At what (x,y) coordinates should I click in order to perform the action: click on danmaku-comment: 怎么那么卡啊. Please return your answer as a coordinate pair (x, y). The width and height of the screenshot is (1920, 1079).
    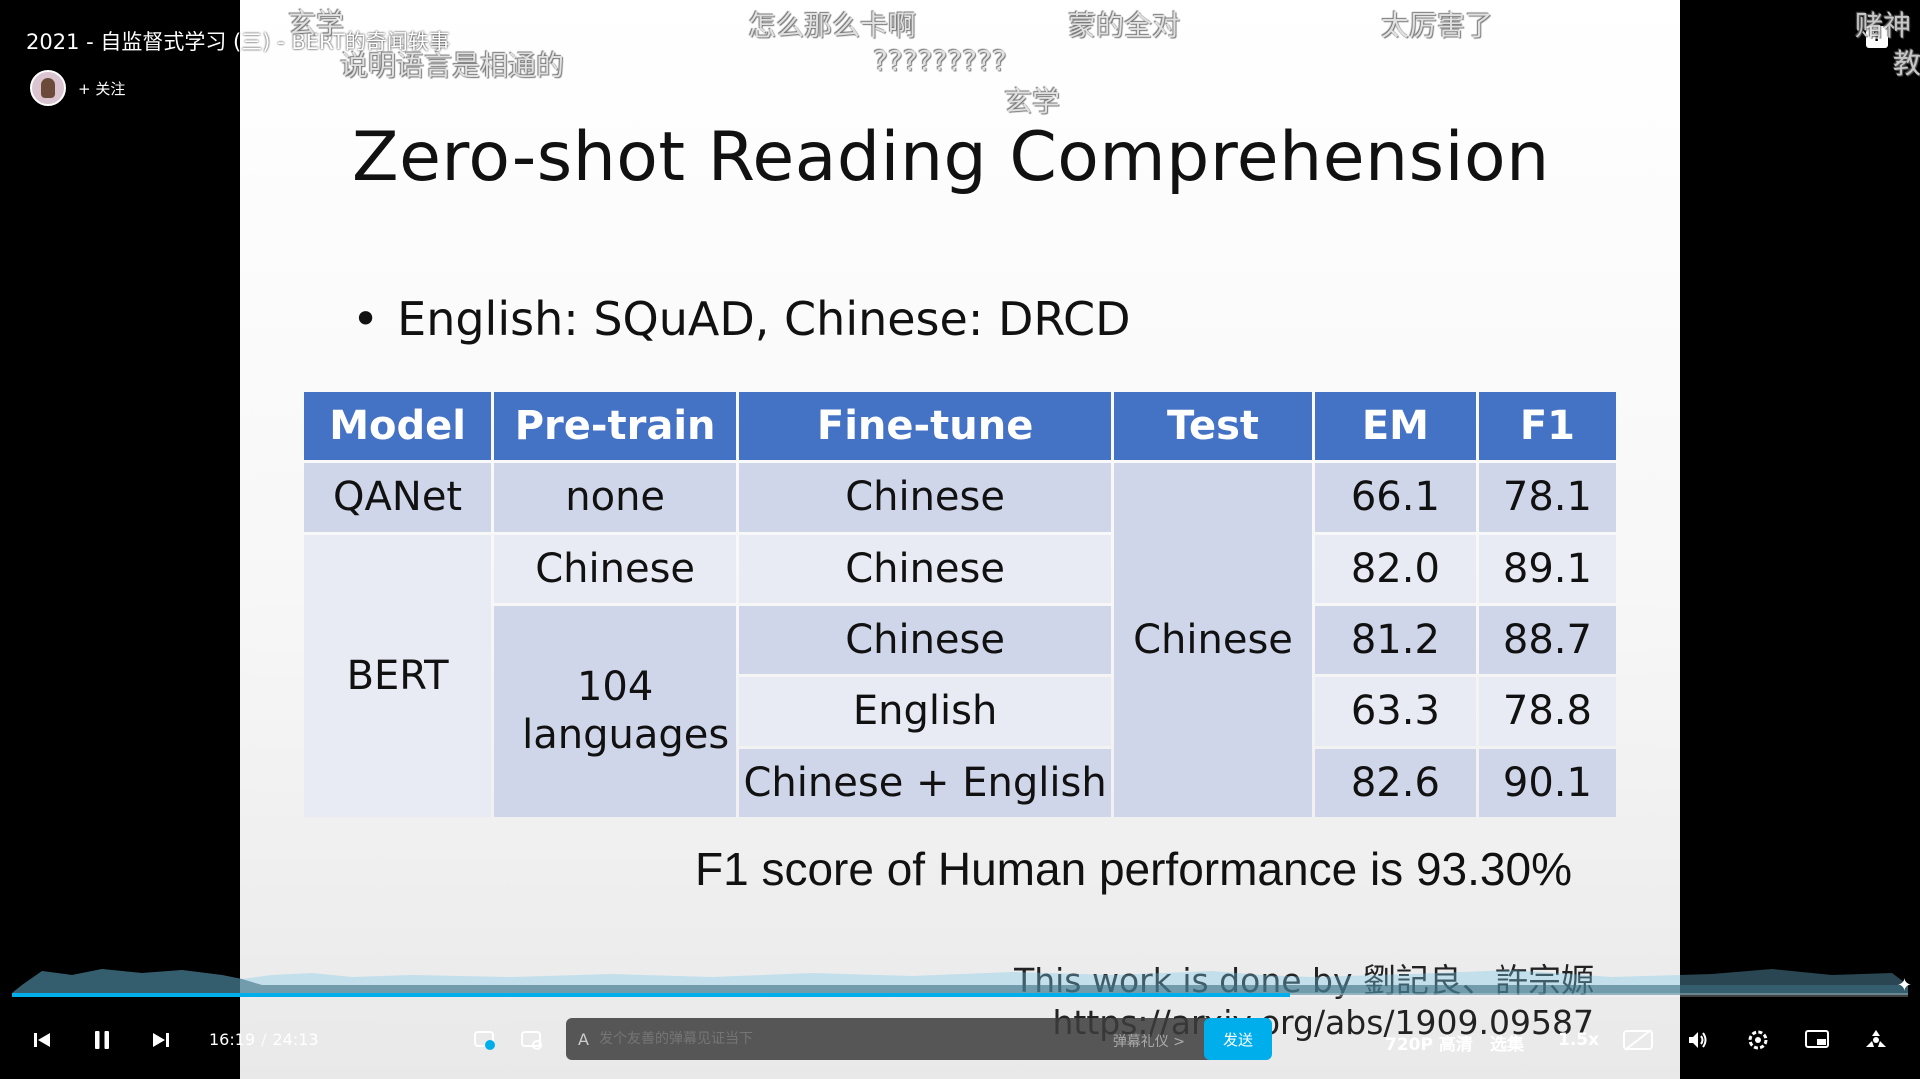
    Looking at the image, I should click on (832, 25).